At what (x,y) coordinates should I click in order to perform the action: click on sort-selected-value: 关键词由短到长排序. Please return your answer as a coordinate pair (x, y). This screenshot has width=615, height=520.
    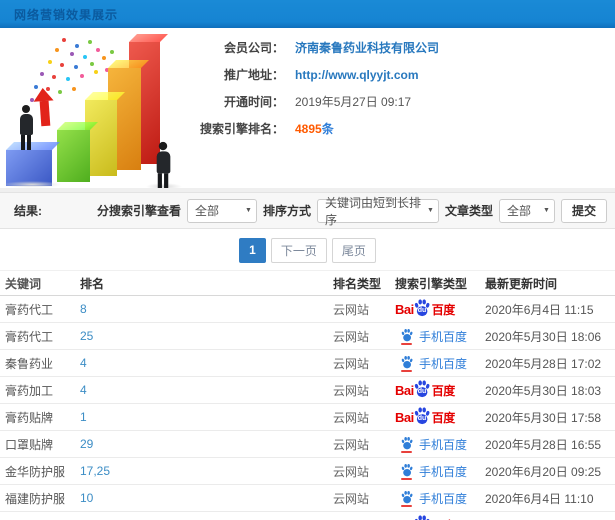
    Looking at the image, I should click on (372, 211).